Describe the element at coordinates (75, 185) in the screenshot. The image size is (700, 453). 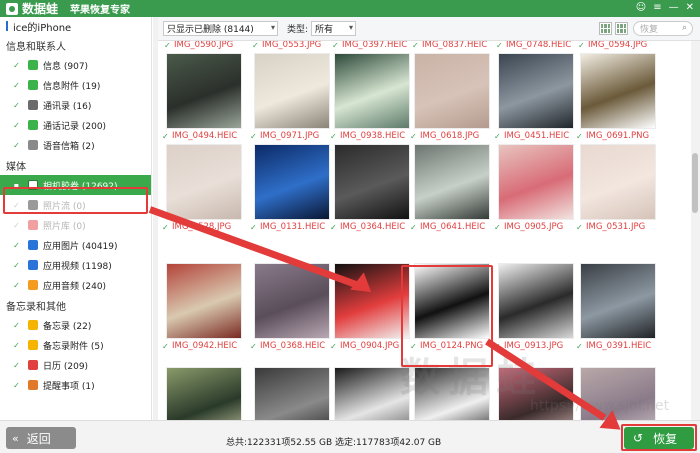
I see `sidebar-item: ▪ 相机胶卷 (12692)` at that location.